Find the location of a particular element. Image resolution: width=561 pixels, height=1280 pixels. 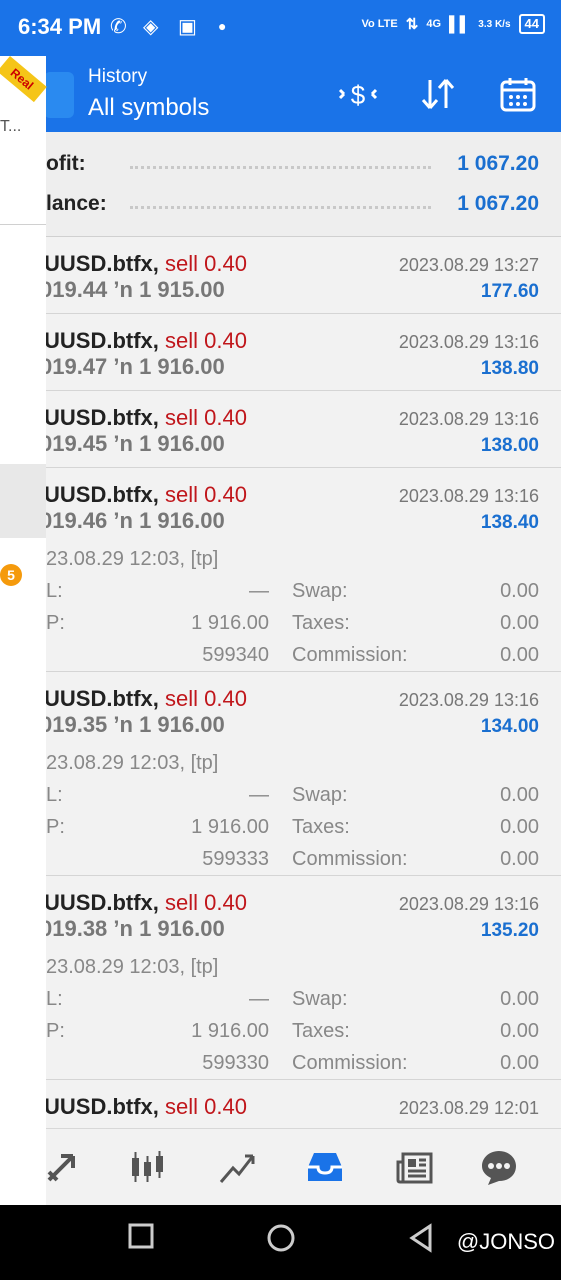

trade-profit: 138.40 is located at coordinates (509, 522).